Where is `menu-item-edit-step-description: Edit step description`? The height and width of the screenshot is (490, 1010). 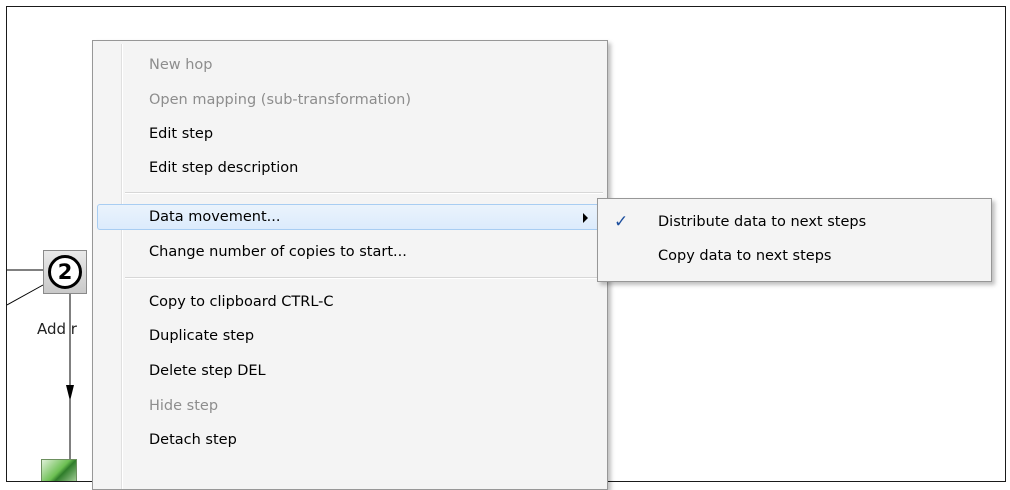 menu-item-edit-step-description: Edit step description is located at coordinates (350, 168).